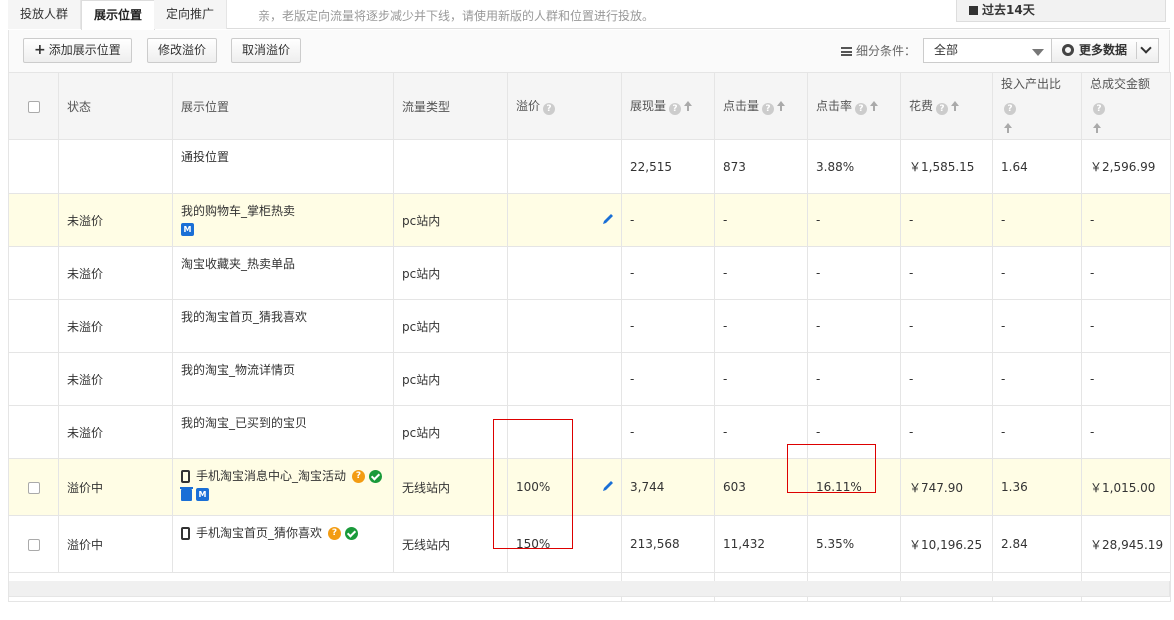 This screenshot has width=1174, height=620. I want to click on gear-icon, so click(1068, 50).